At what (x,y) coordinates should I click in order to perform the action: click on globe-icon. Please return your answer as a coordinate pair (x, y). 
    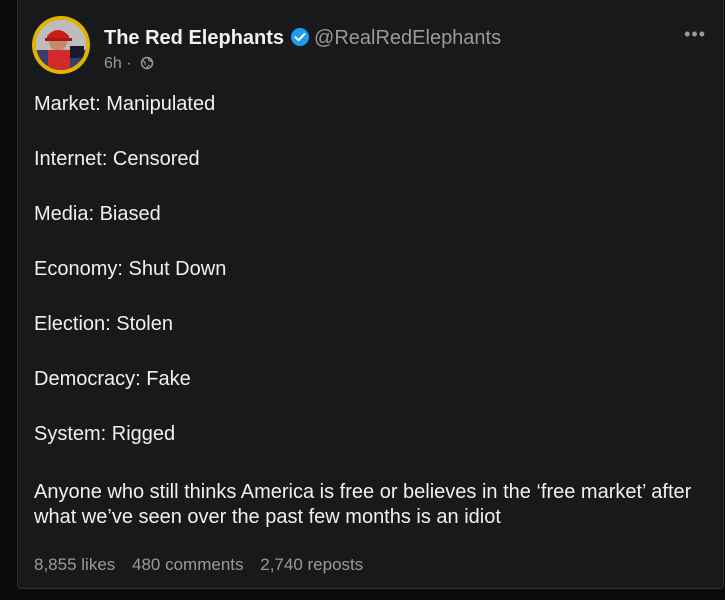
    Looking at the image, I should click on (147, 65).